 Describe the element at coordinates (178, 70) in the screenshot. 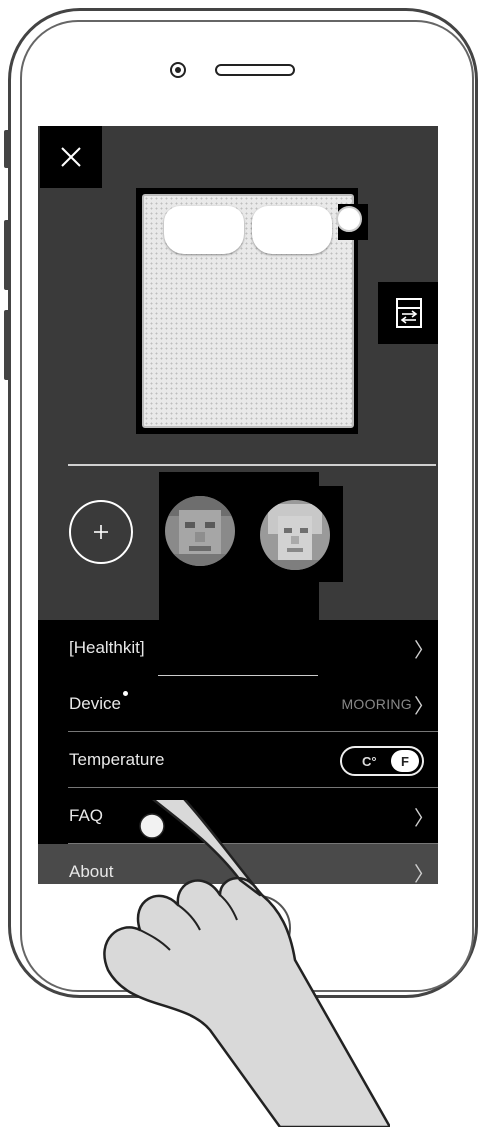

I see `phone-camera` at that location.